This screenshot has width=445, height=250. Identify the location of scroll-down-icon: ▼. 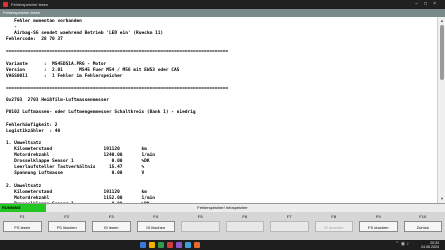
(442, 199).